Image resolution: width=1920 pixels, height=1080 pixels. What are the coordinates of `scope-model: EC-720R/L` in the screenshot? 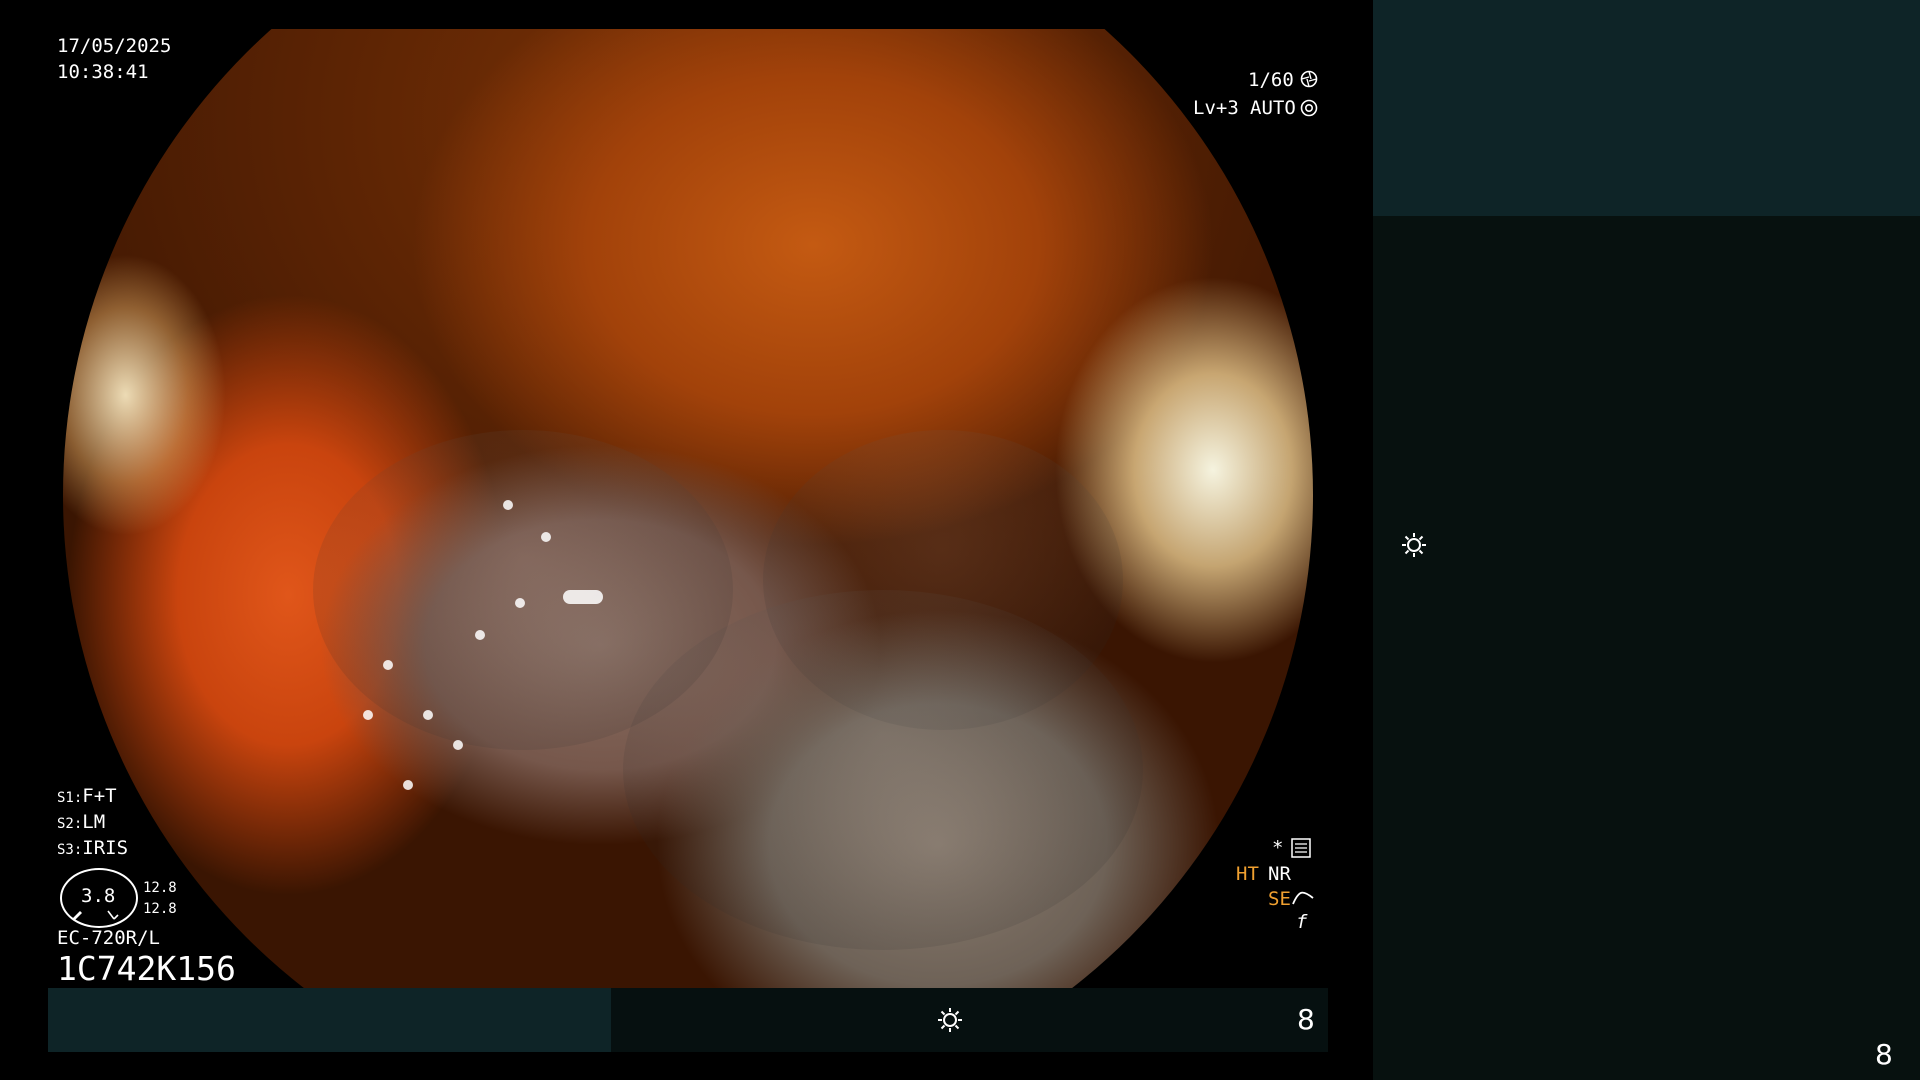 It's located at (108, 938).